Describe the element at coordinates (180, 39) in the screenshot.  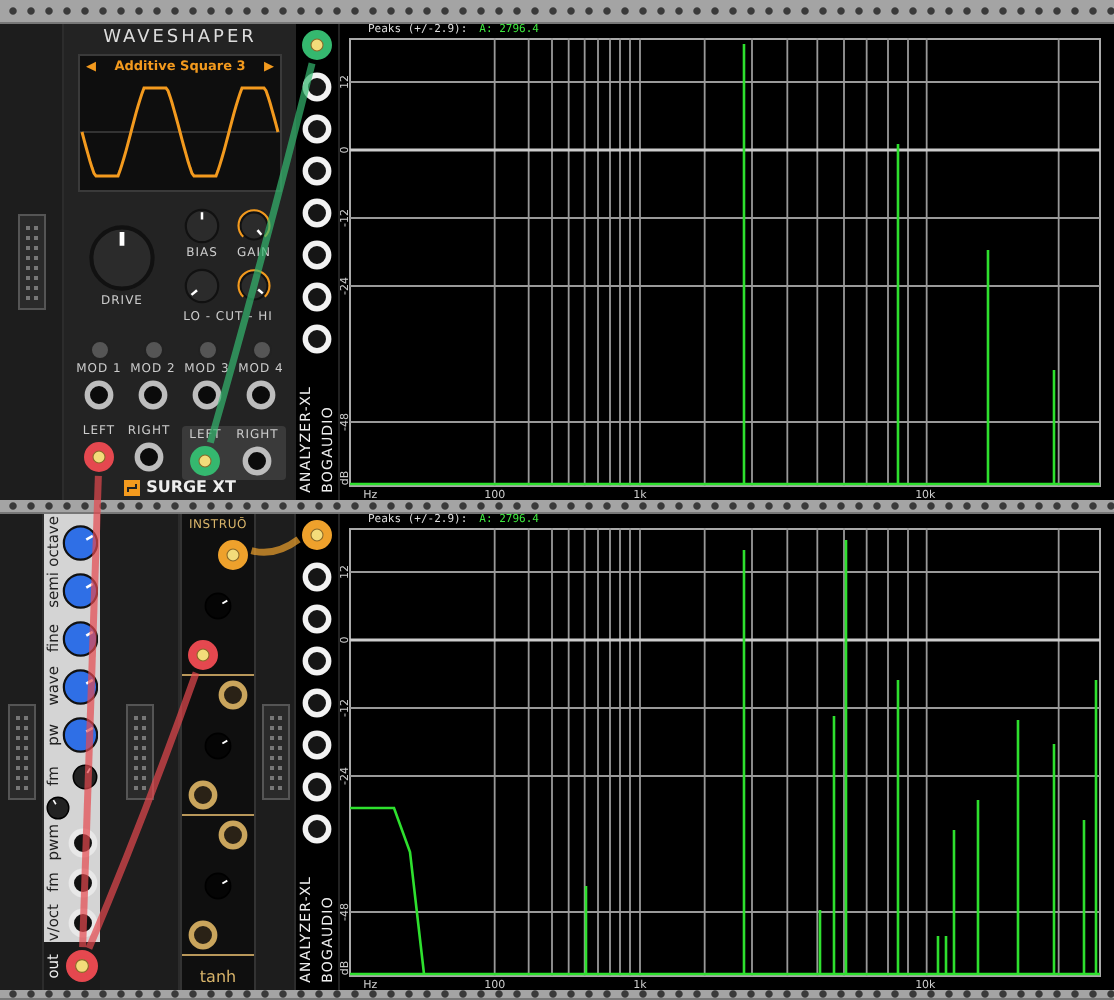
I see `module-title: WAVESHAPER` at that location.